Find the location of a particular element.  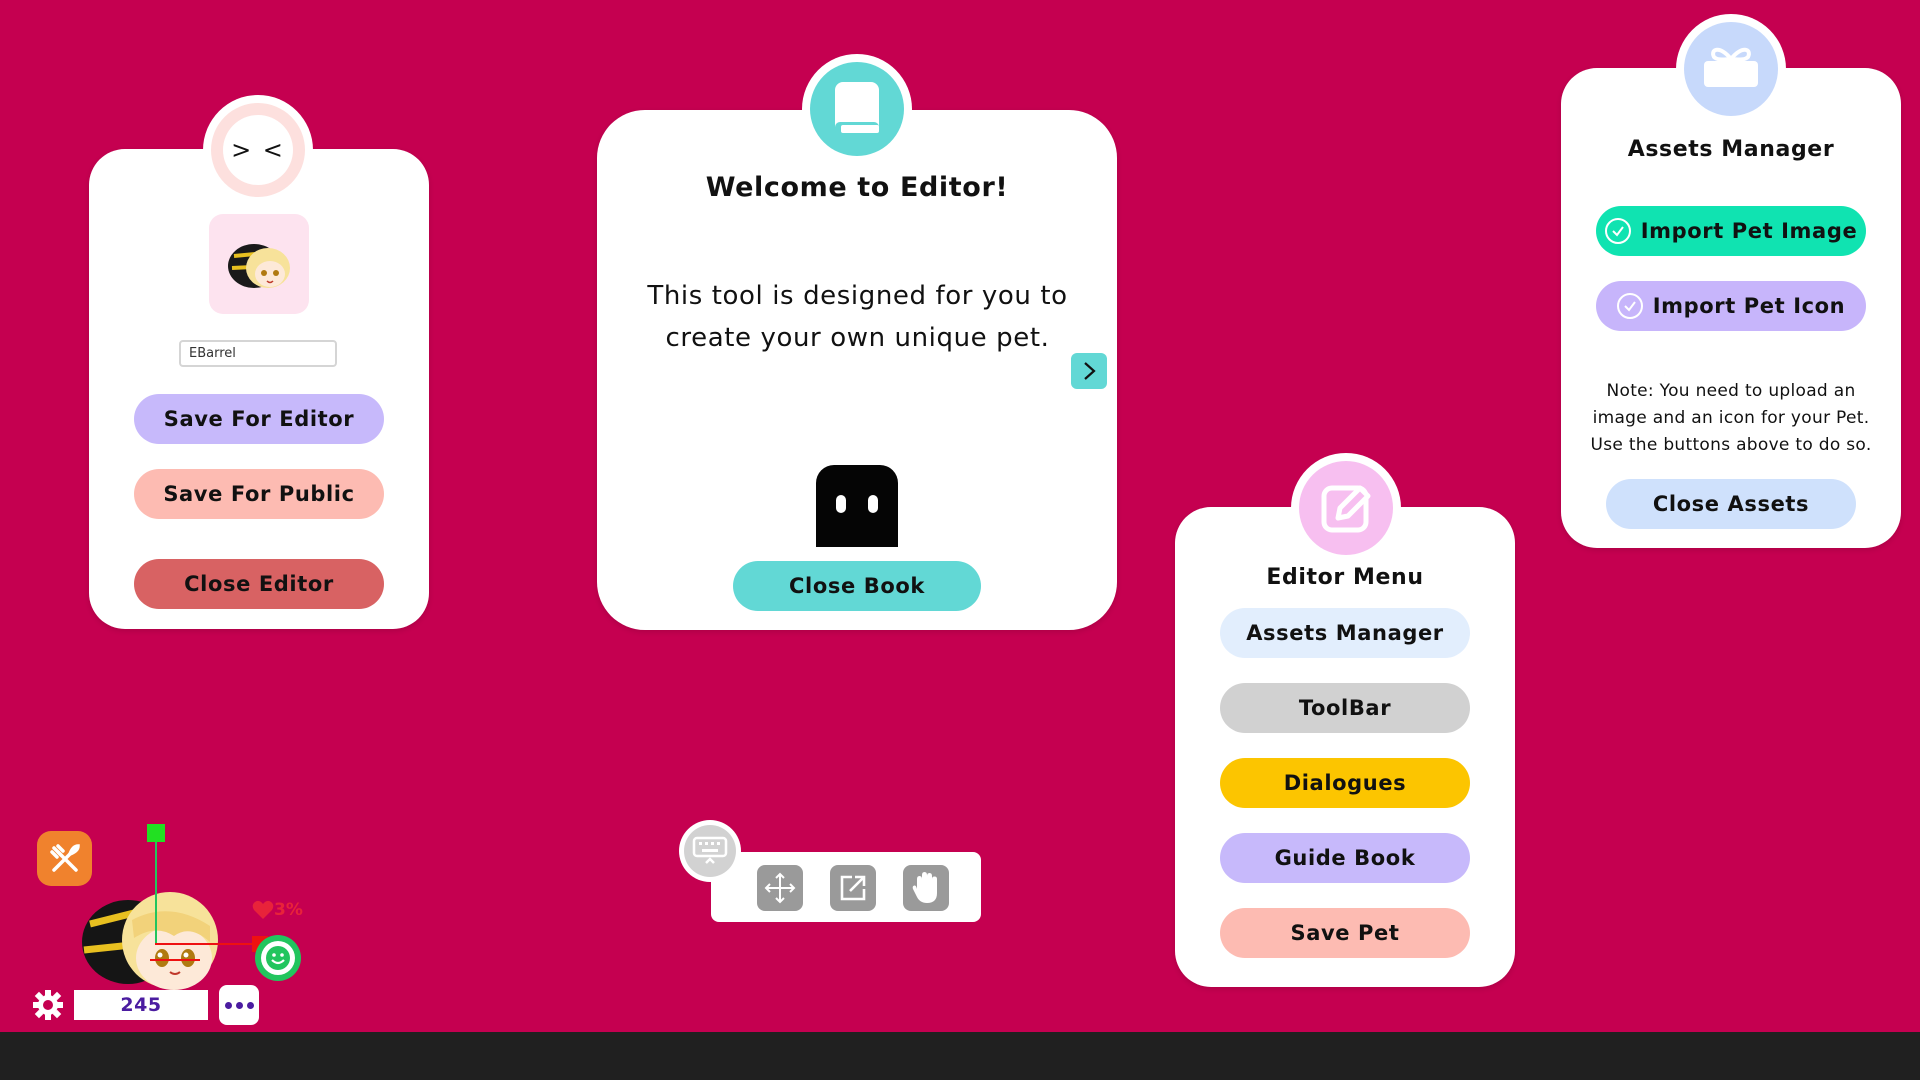

import-pet-image-label: Import Pet Image is located at coordinates (1749, 231).